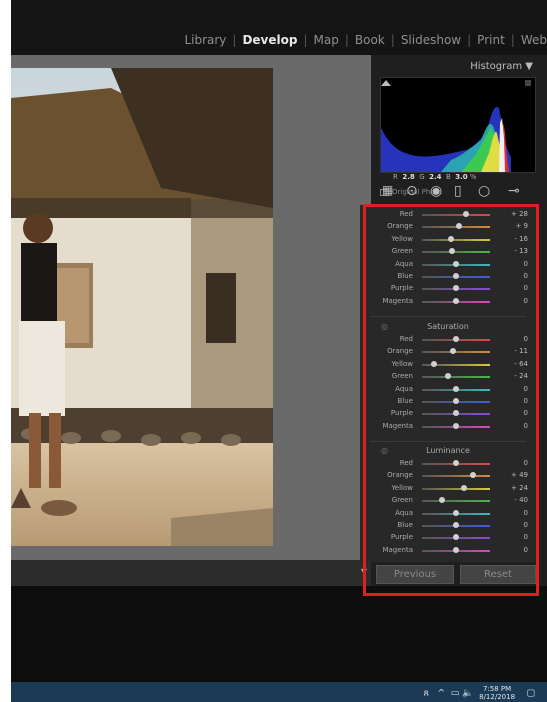 The width and height of the screenshot is (547, 702). Describe the element at coordinates (491, 40) in the screenshot. I see `module-print: Print` at that location.